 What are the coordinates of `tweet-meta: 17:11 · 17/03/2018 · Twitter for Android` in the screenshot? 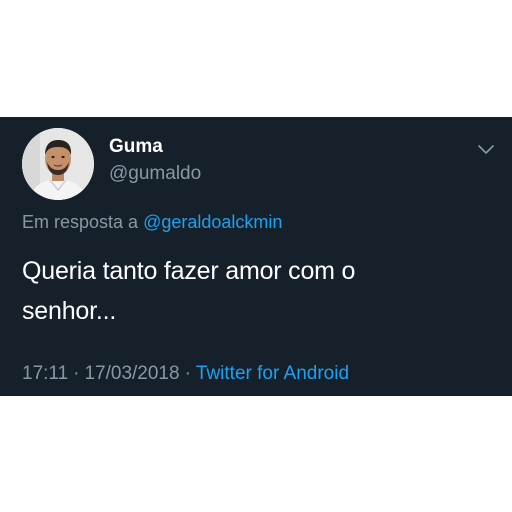 It's located at (185, 374).